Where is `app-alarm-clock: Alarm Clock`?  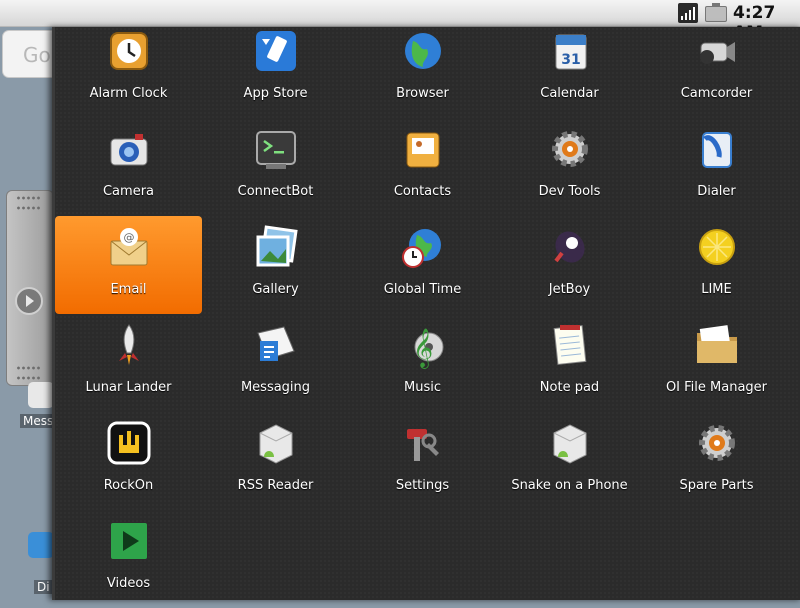
app-alarm-clock: Alarm Clock is located at coordinates (128, 69).